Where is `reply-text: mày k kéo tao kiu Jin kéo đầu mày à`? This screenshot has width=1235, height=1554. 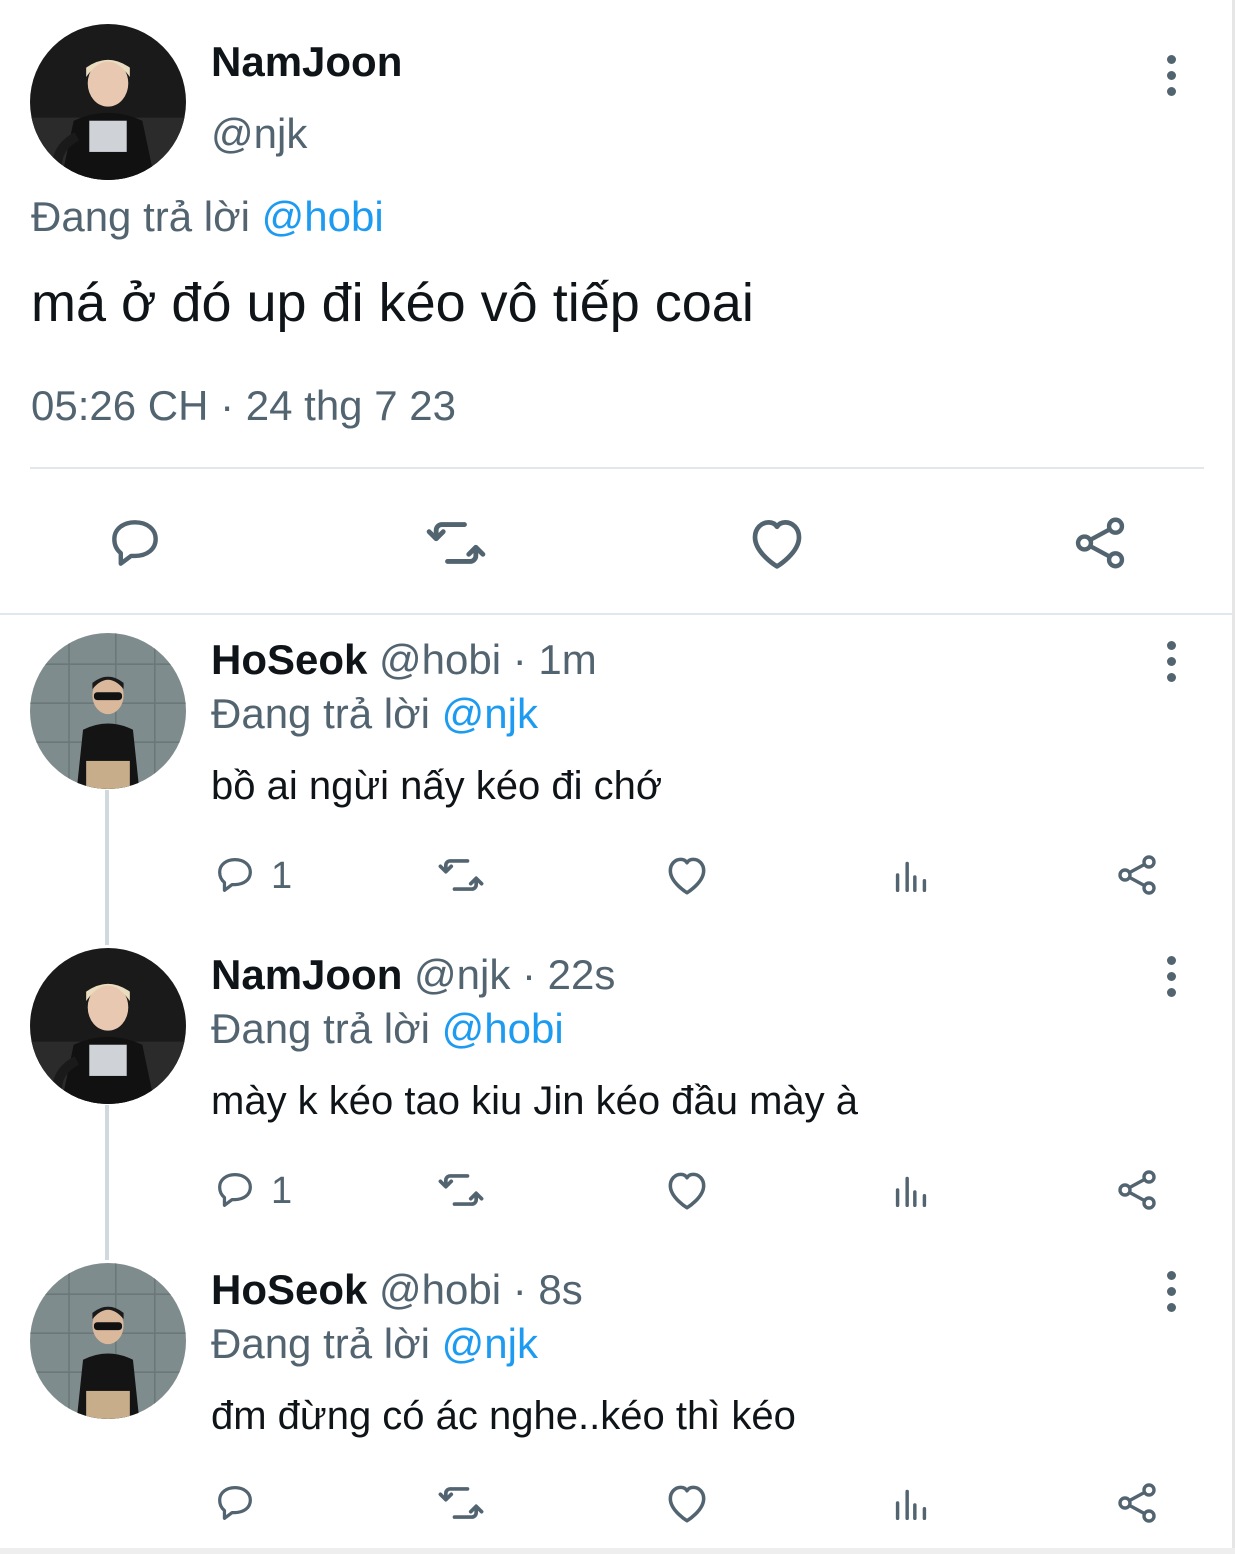 reply-text: mày k kéo tao kiu Jin kéo đầu mày à is located at coordinates (534, 1101).